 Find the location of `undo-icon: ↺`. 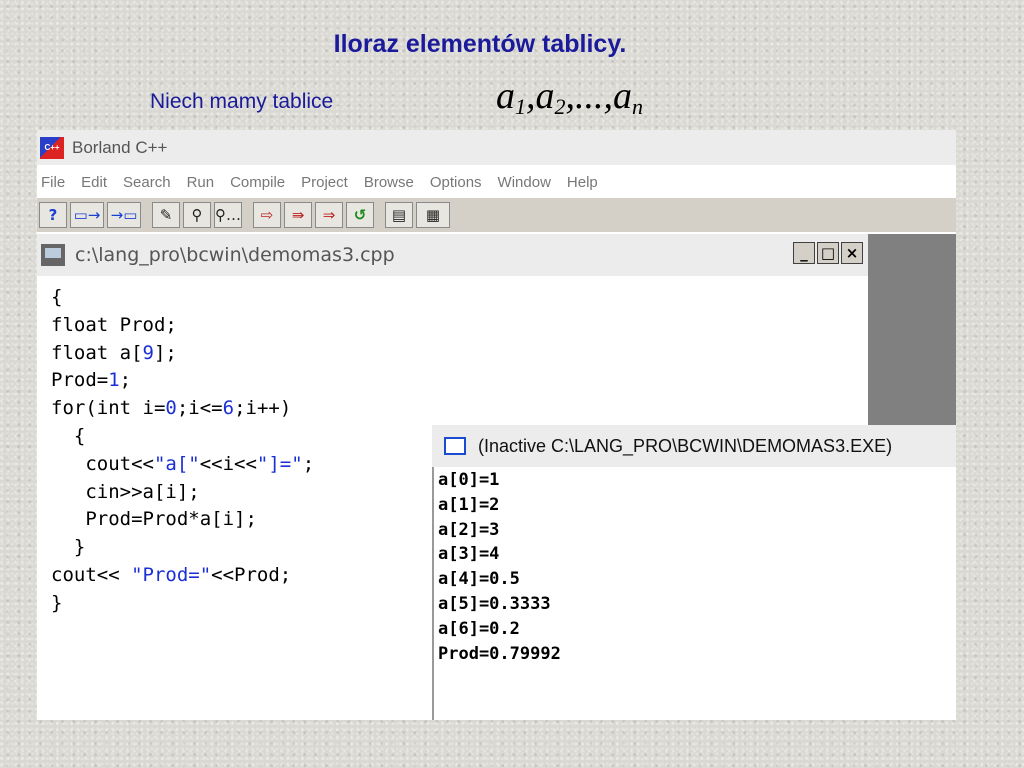

undo-icon: ↺ is located at coordinates (360, 215).